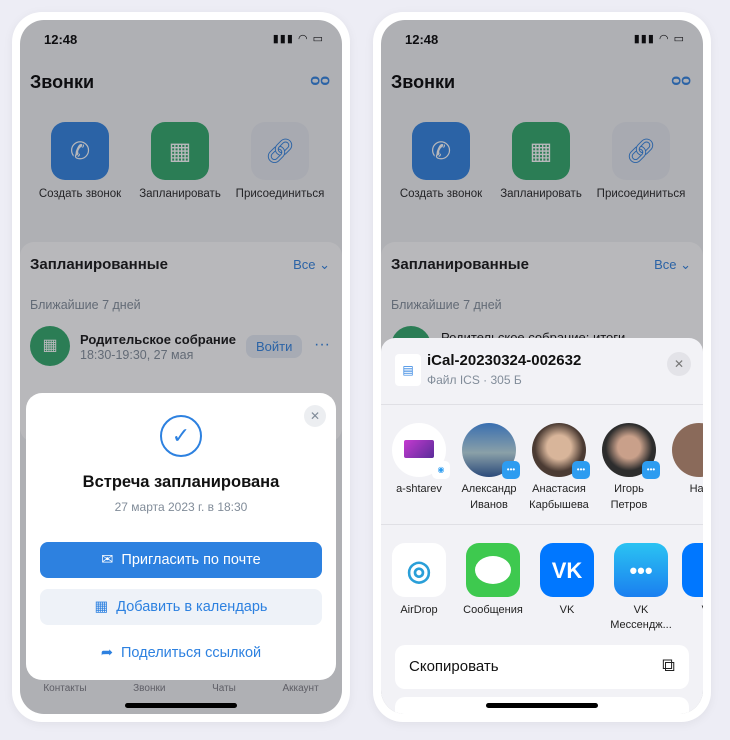 This screenshot has width=730, height=740. I want to click on share-person: ••• Игорь Петров, so click(629, 468).